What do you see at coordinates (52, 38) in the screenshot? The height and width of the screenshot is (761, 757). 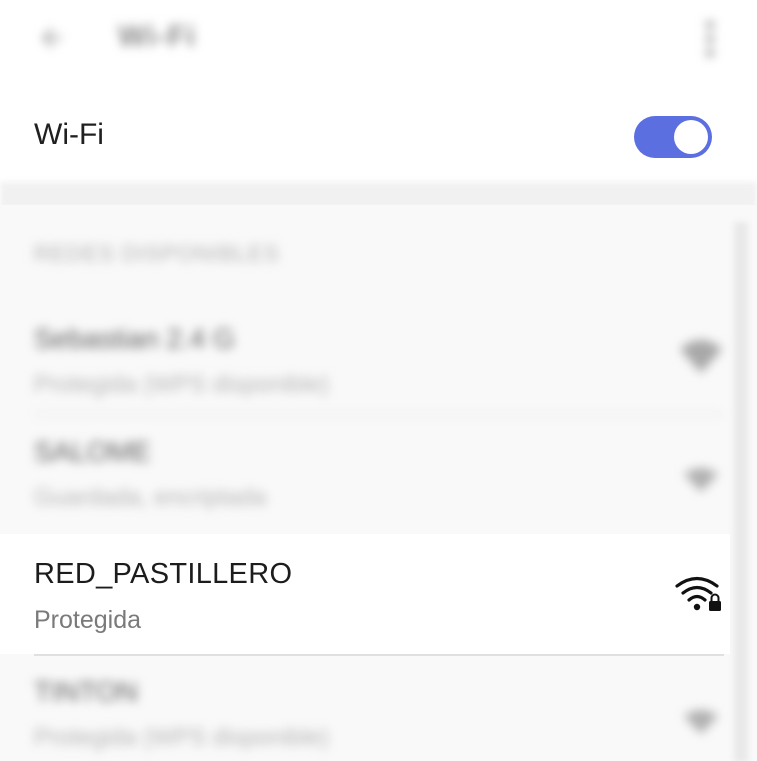 I see `arrow-back-icon` at bounding box center [52, 38].